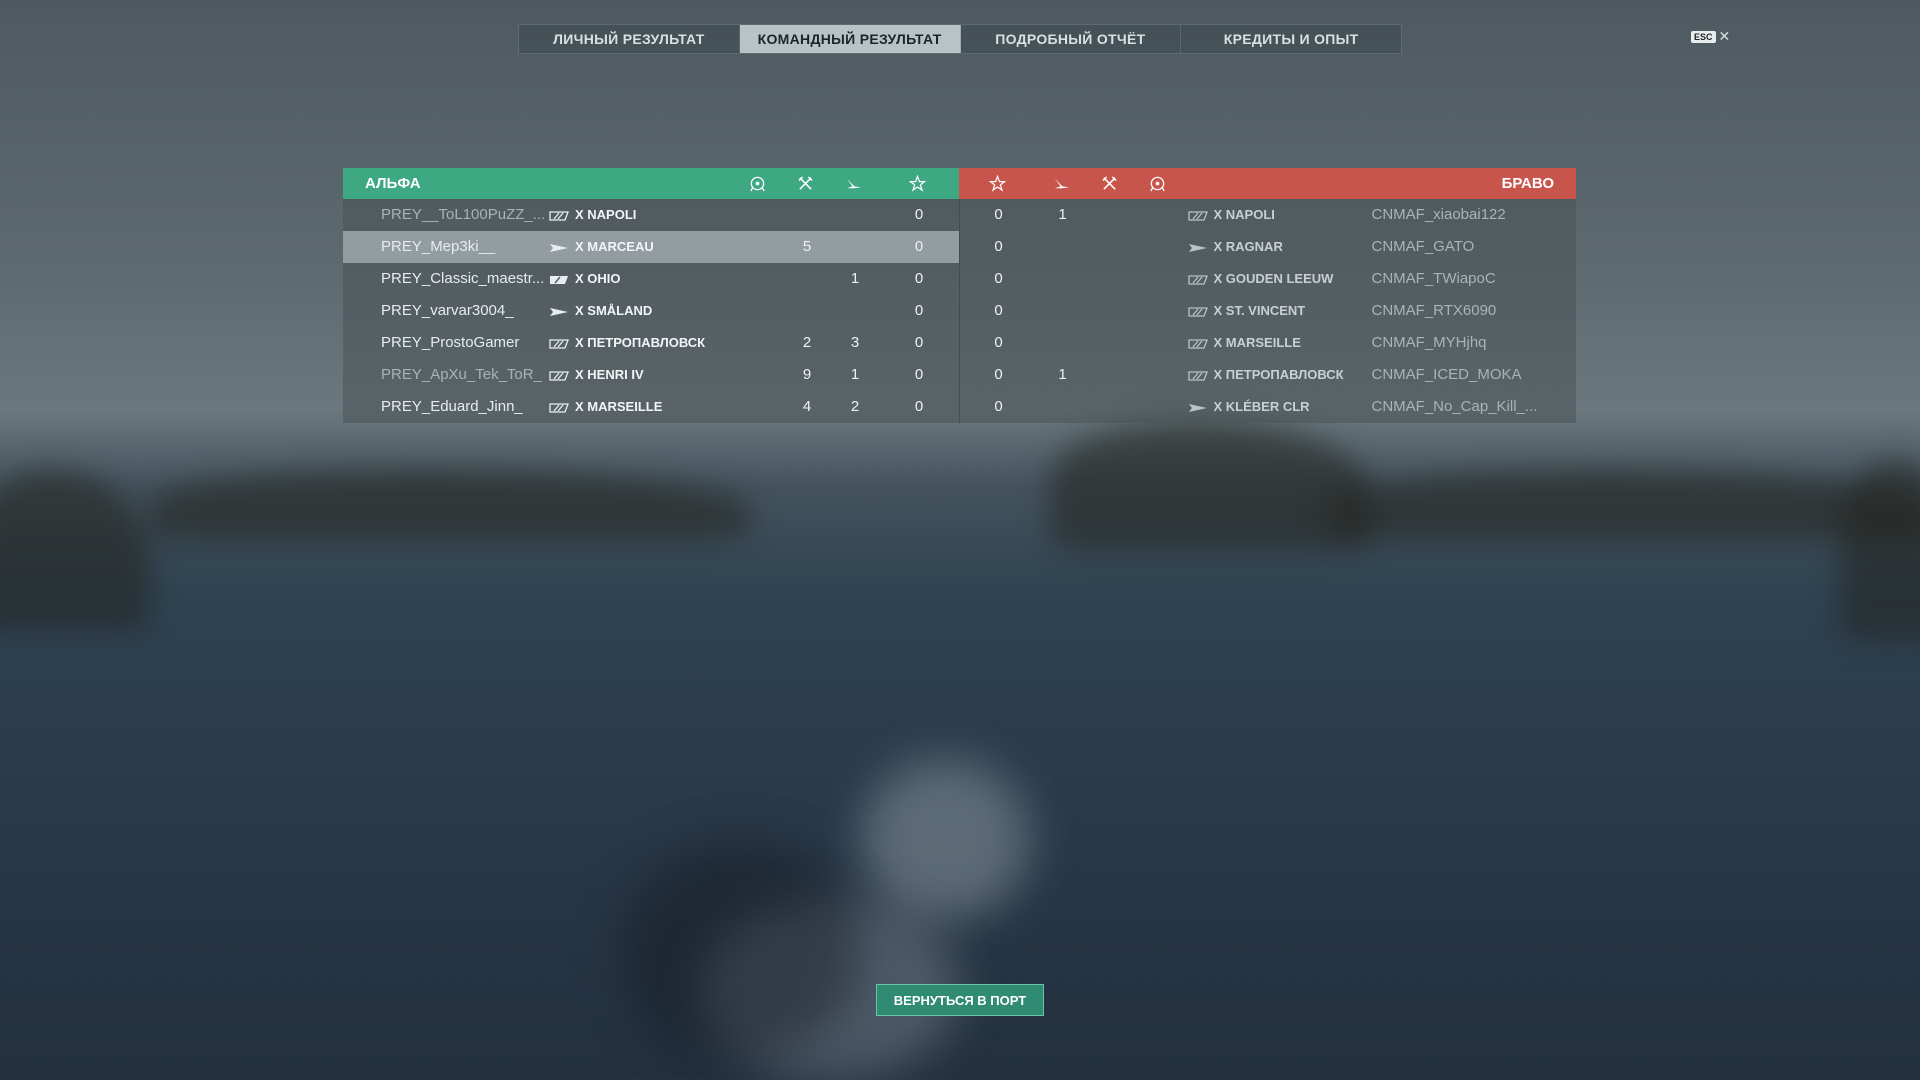 Image resolution: width=1920 pixels, height=1080 pixels. Describe the element at coordinates (651, 247) in the screenshot. I see `alpha-player-entry: PREY_Mep3ki__ X MARCEAU 5 0` at that location.